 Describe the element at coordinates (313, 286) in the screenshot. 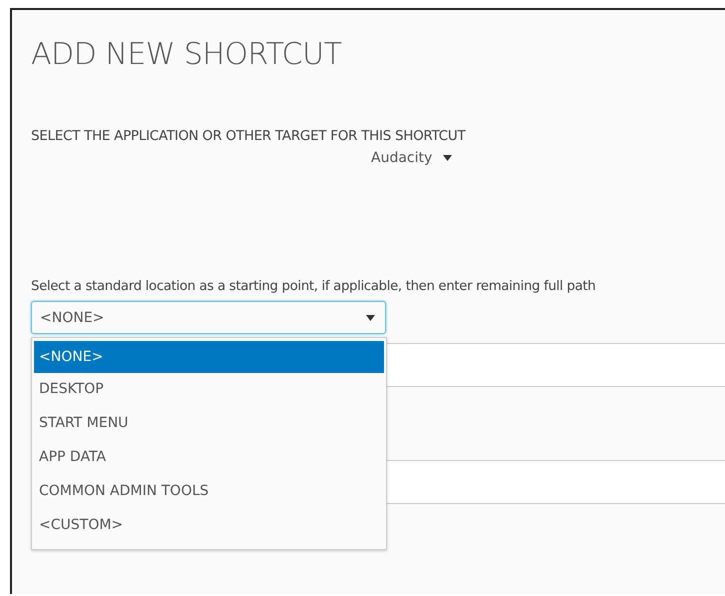

I see `instruction-text: Select a standard location as a starting point, if applicable, then enter remaining full path` at that location.